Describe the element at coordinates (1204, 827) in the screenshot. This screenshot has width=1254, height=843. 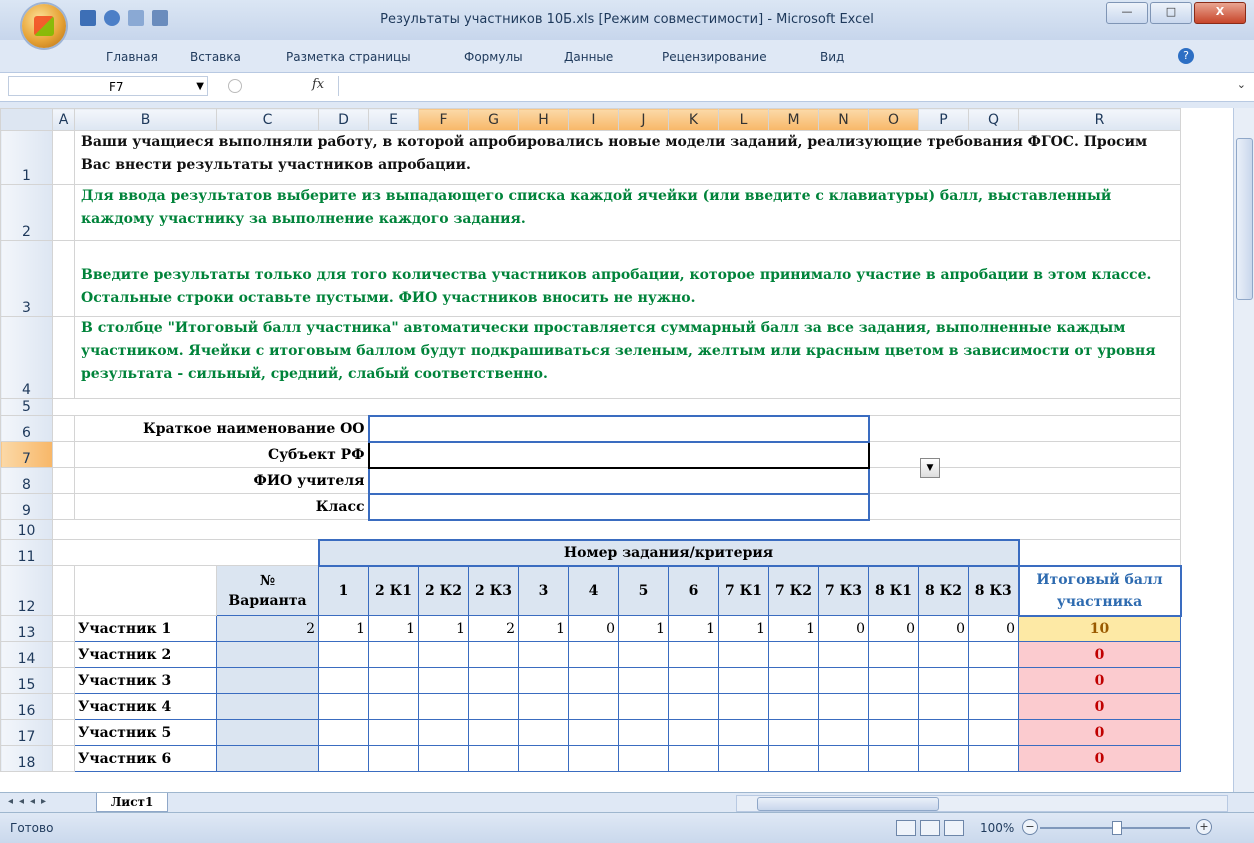
I see `zoom-in-icon: +` at that location.